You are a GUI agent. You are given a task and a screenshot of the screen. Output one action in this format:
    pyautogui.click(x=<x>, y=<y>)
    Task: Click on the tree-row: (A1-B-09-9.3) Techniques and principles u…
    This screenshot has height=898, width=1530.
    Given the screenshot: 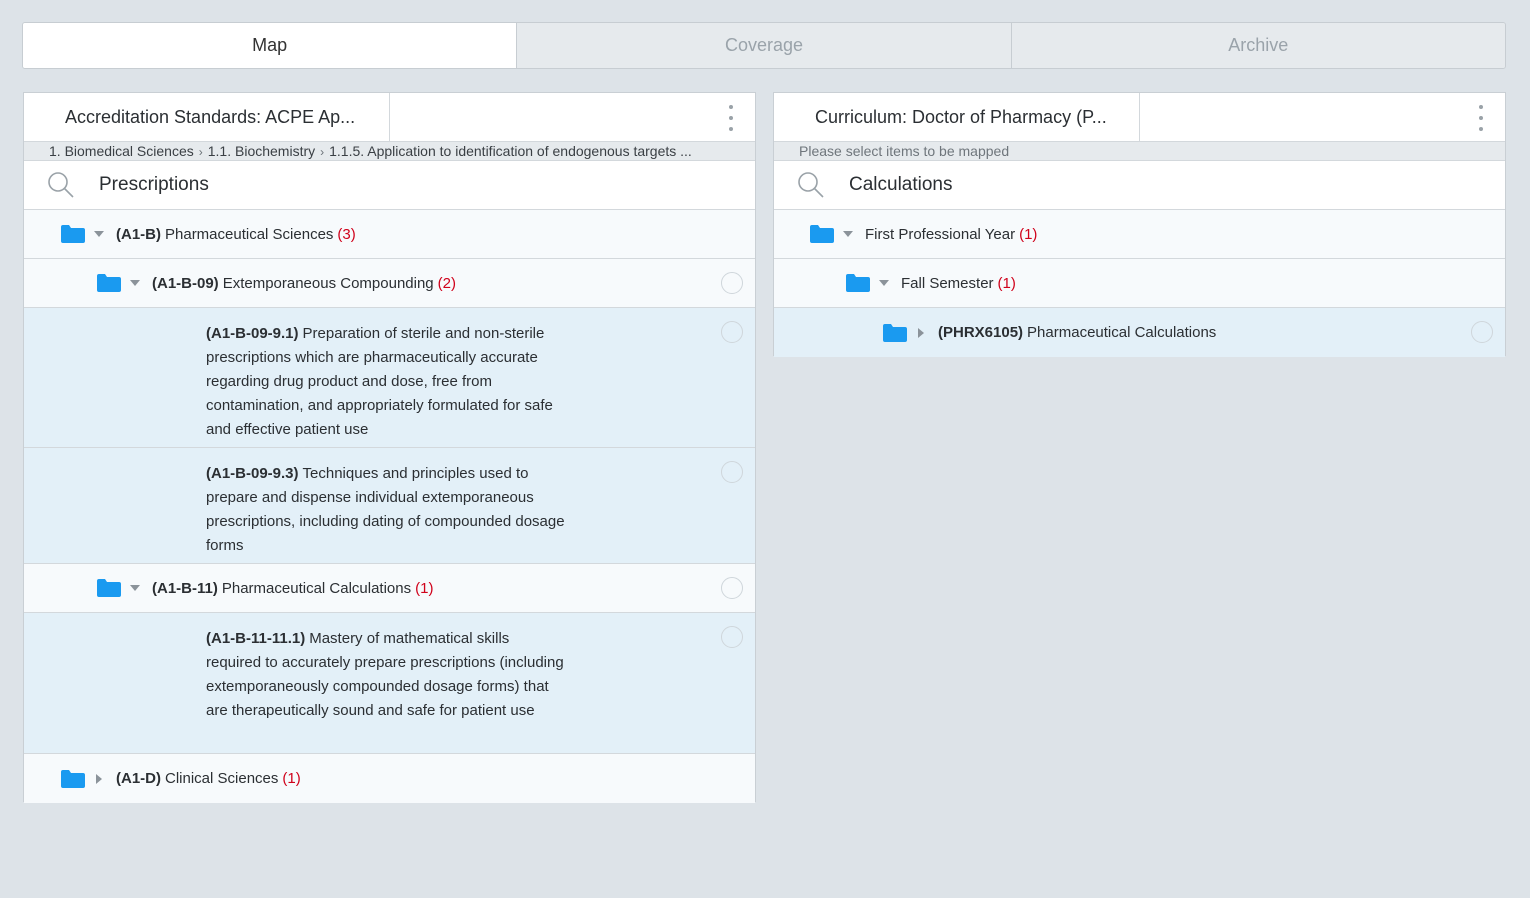 What is the action you would take?
    pyautogui.click(x=389, y=506)
    